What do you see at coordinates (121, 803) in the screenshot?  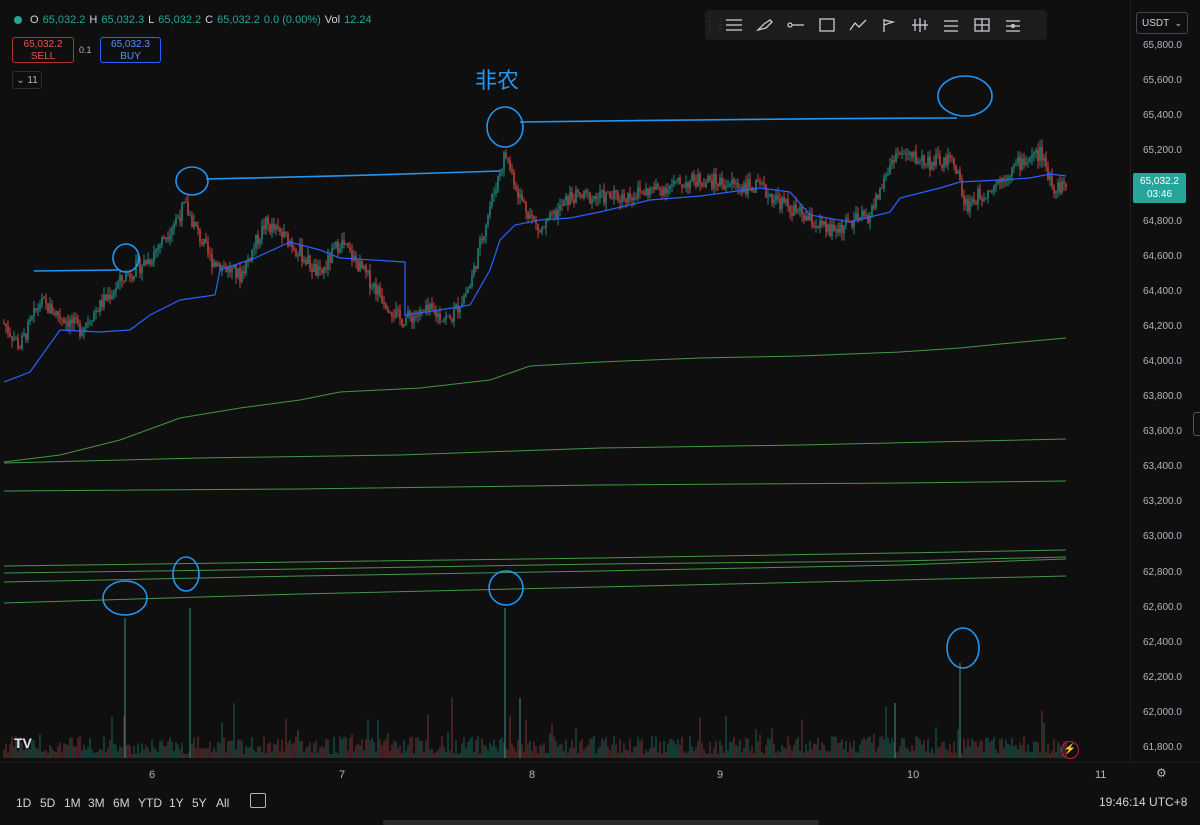 I see `range-button-6m: 6M` at bounding box center [121, 803].